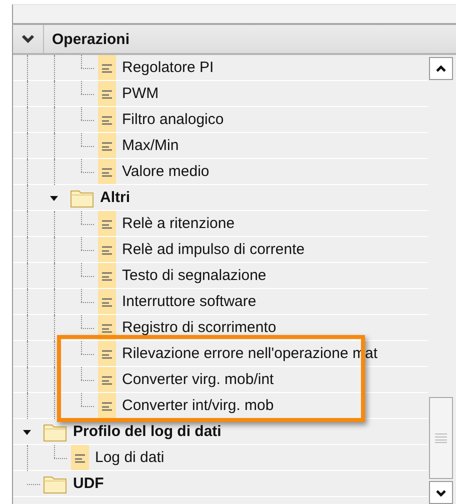 This screenshot has width=456, height=504. I want to click on item-label: Interruttore software, so click(189, 301).